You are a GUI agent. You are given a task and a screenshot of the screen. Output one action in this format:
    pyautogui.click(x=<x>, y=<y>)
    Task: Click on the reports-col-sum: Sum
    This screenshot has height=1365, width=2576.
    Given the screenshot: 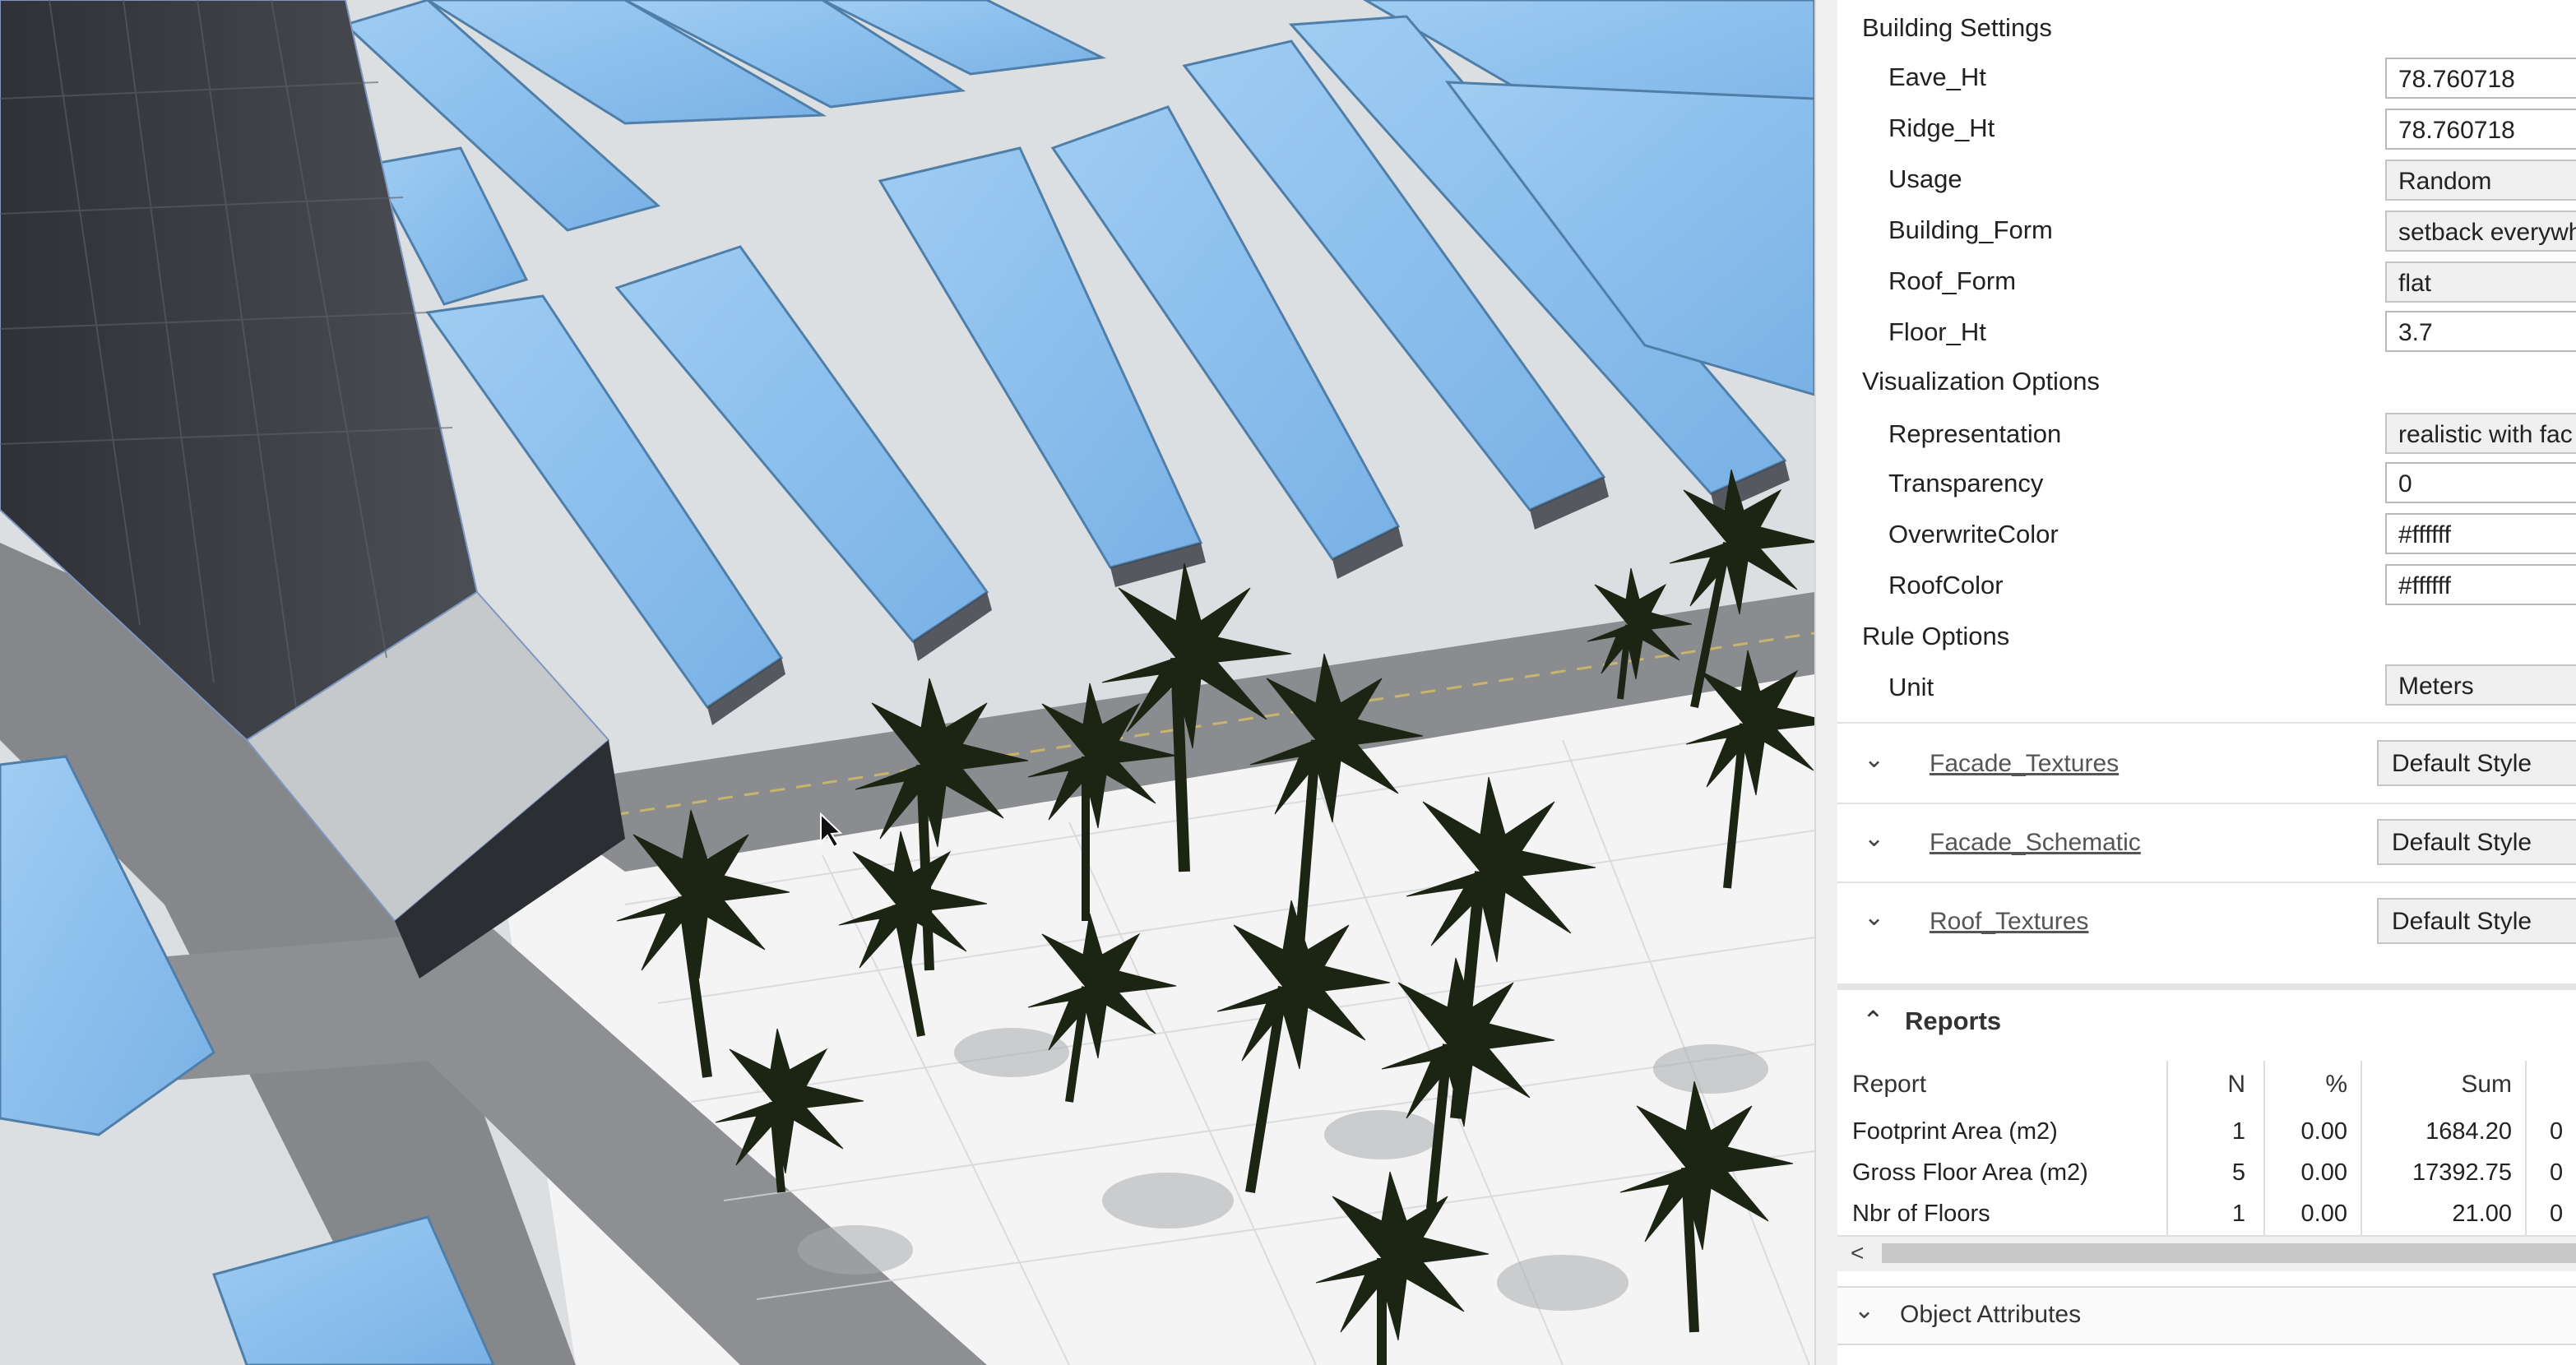 What is the action you would take?
    pyautogui.click(x=2438, y=1085)
    